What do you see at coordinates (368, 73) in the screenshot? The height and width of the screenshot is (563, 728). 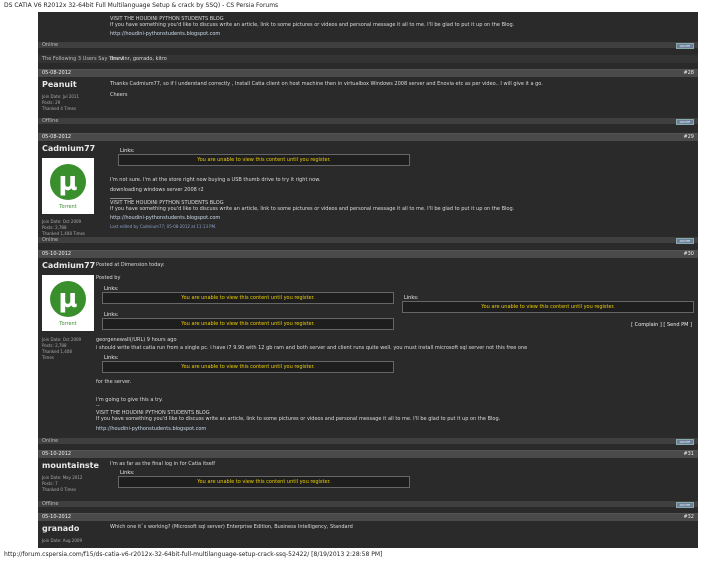 I see `post-header: 05-08-2012 #28` at bounding box center [368, 73].